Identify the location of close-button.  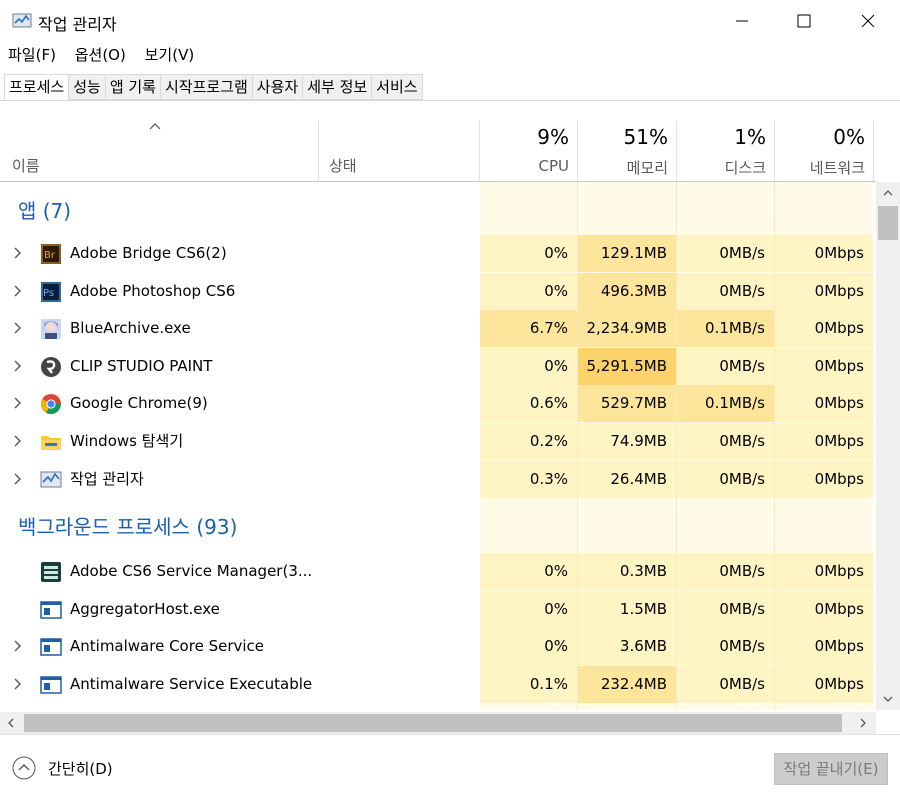
(868, 21).